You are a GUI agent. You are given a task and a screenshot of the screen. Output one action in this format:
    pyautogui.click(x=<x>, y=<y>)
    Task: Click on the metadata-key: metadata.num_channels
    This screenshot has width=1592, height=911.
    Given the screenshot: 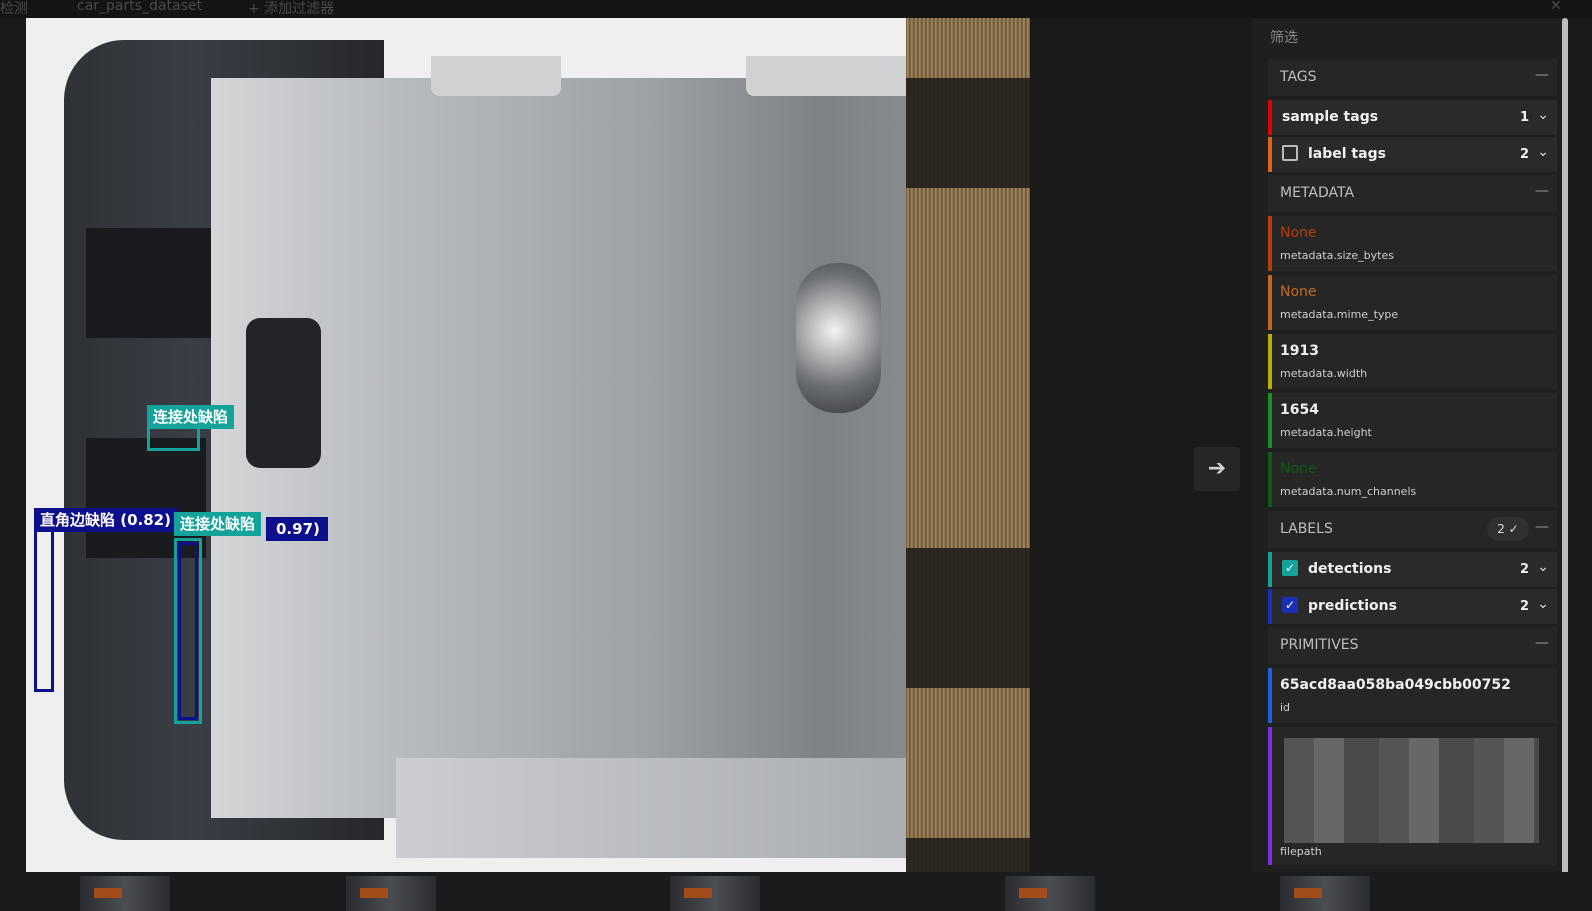 What is the action you would take?
    pyautogui.click(x=1348, y=491)
    